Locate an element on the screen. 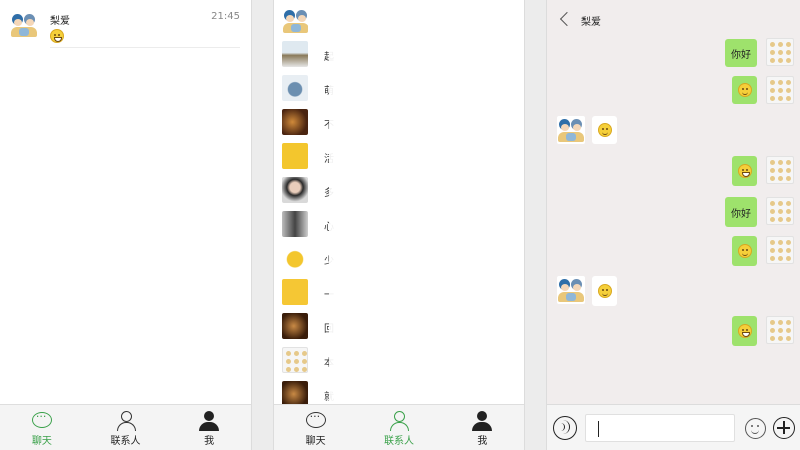 The height and width of the screenshot is (450, 800). voice-icon is located at coordinates (565, 428).